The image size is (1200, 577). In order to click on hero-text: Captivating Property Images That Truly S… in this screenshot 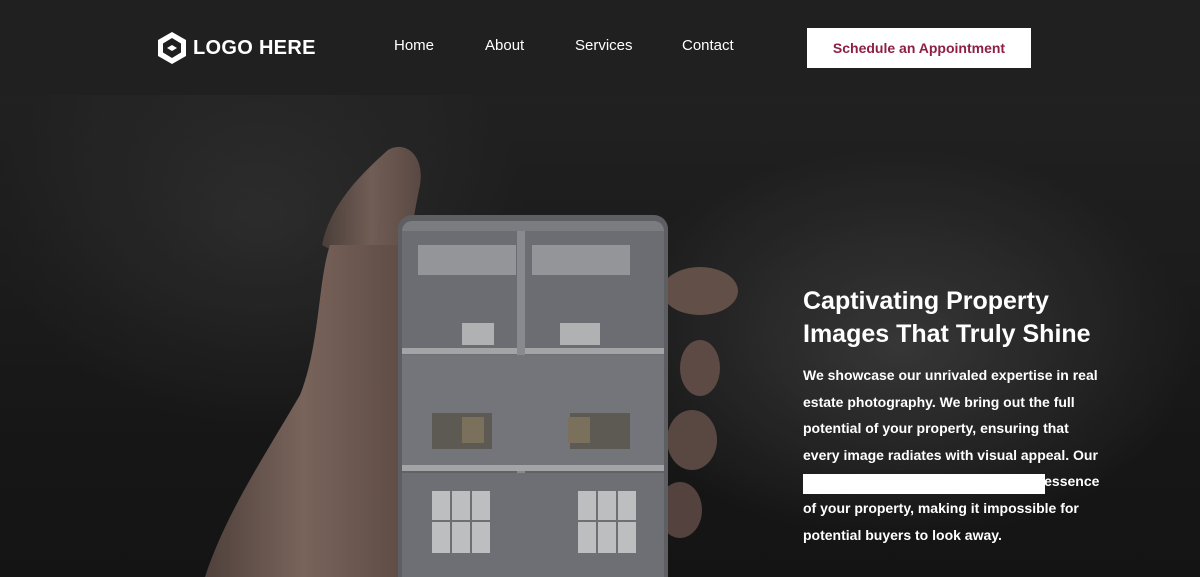, I will do `click(963, 416)`.